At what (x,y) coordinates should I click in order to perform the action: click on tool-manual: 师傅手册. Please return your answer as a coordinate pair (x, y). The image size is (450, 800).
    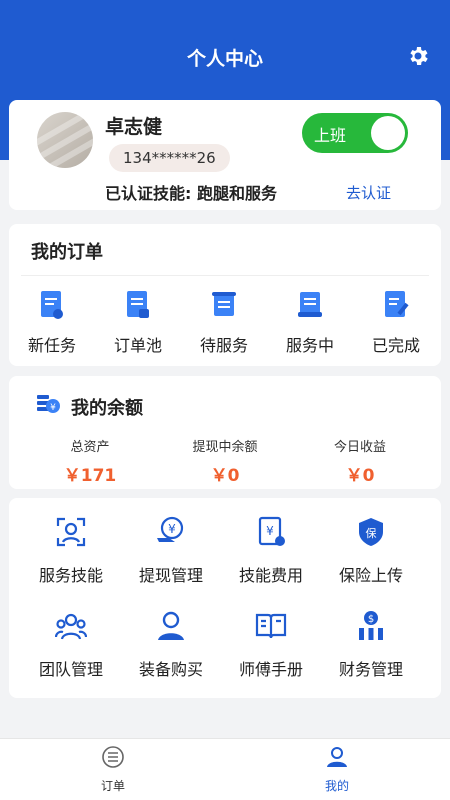
    Looking at the image, I should click on (271, 646).